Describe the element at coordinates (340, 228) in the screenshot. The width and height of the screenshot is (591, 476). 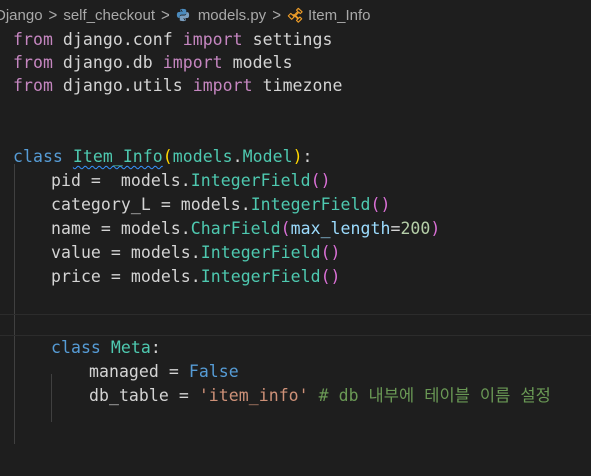
I see `parameter: max_length` at that location.